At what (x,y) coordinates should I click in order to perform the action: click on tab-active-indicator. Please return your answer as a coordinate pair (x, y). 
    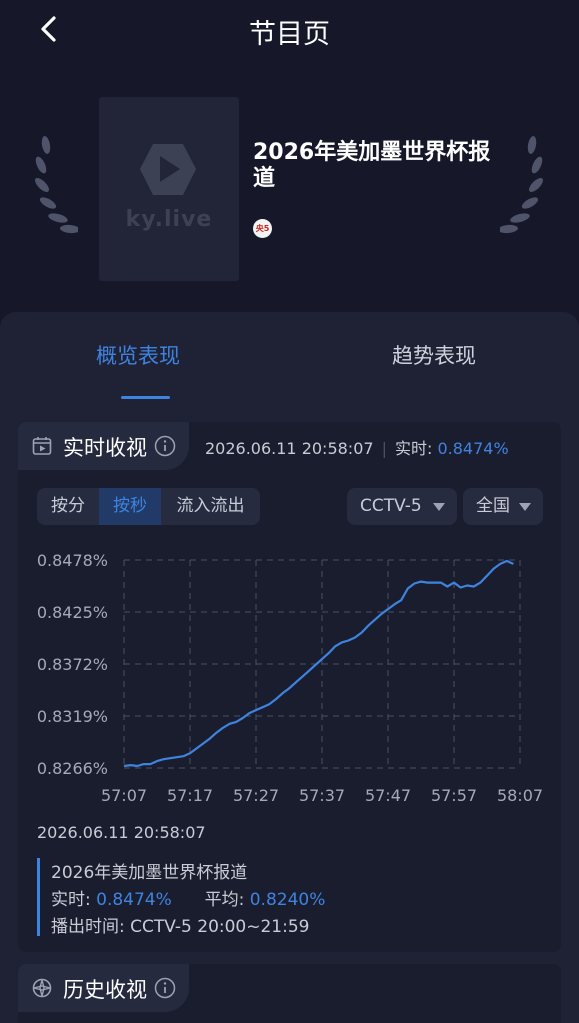
    Looking at the image, I should click on (145, 397).